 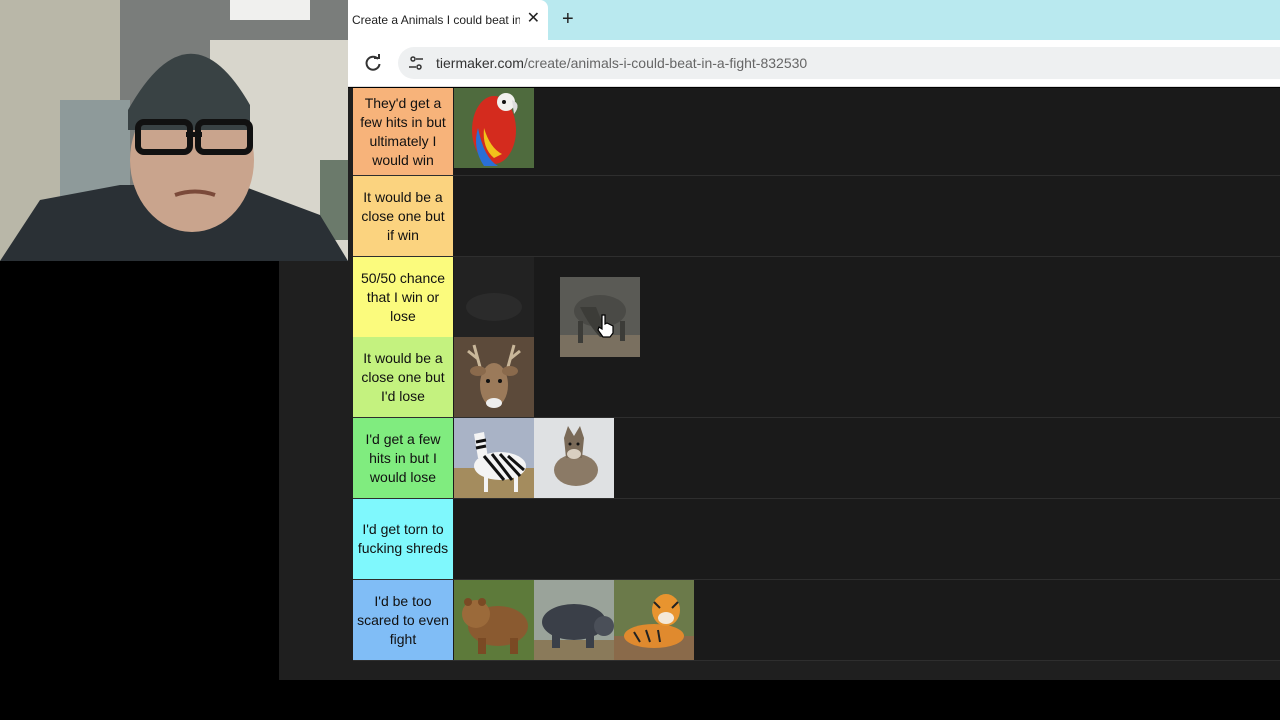 I want to click on tier-row: I'd get a few hits in but I would lose, so click(x=816, y=458).